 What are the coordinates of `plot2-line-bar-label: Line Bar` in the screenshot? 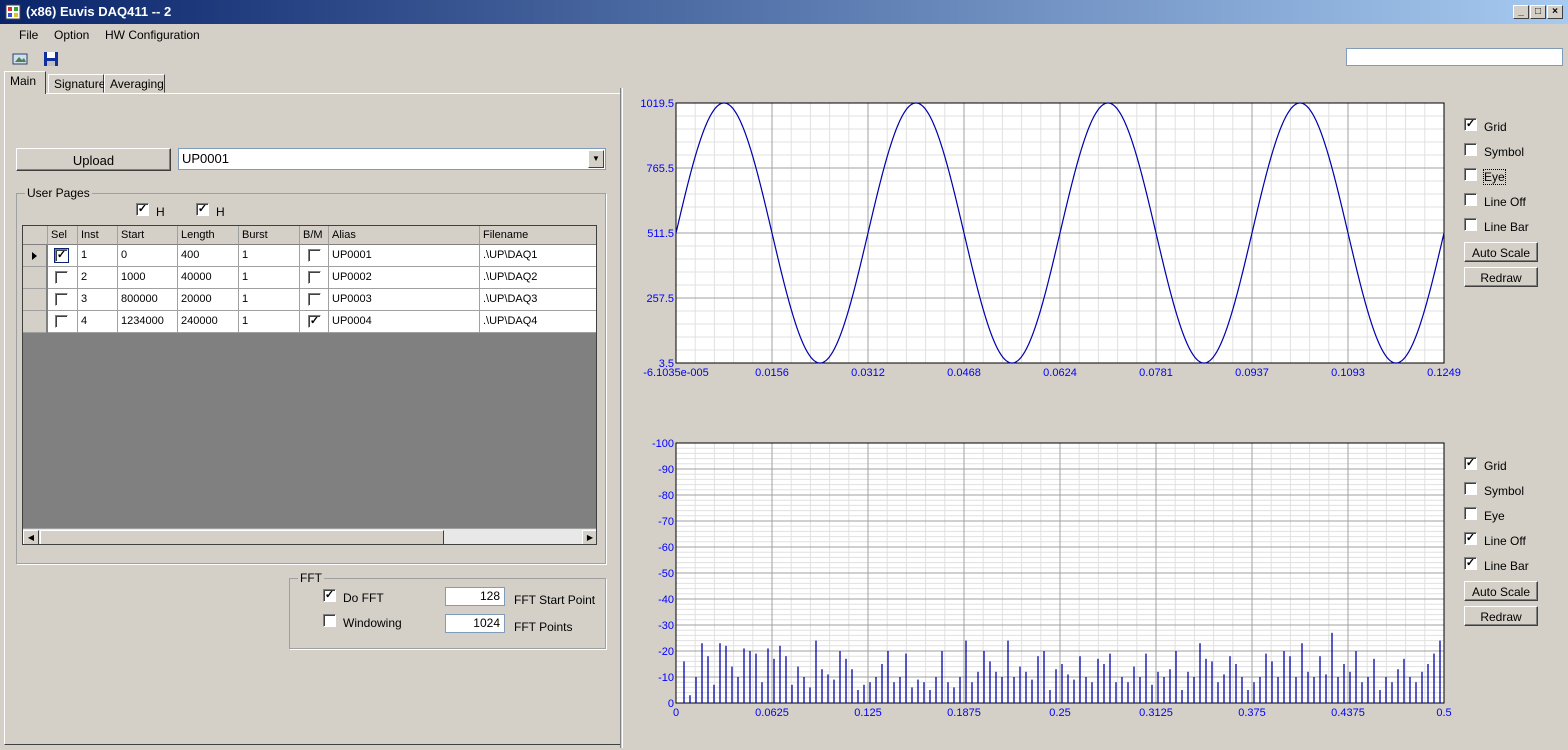 It's located at (1506, 566).